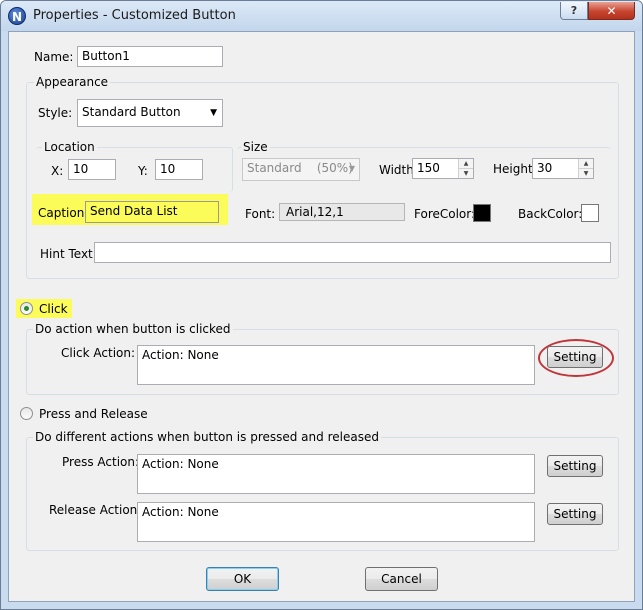  I want to click on press-release-radio, so click(26, 413).